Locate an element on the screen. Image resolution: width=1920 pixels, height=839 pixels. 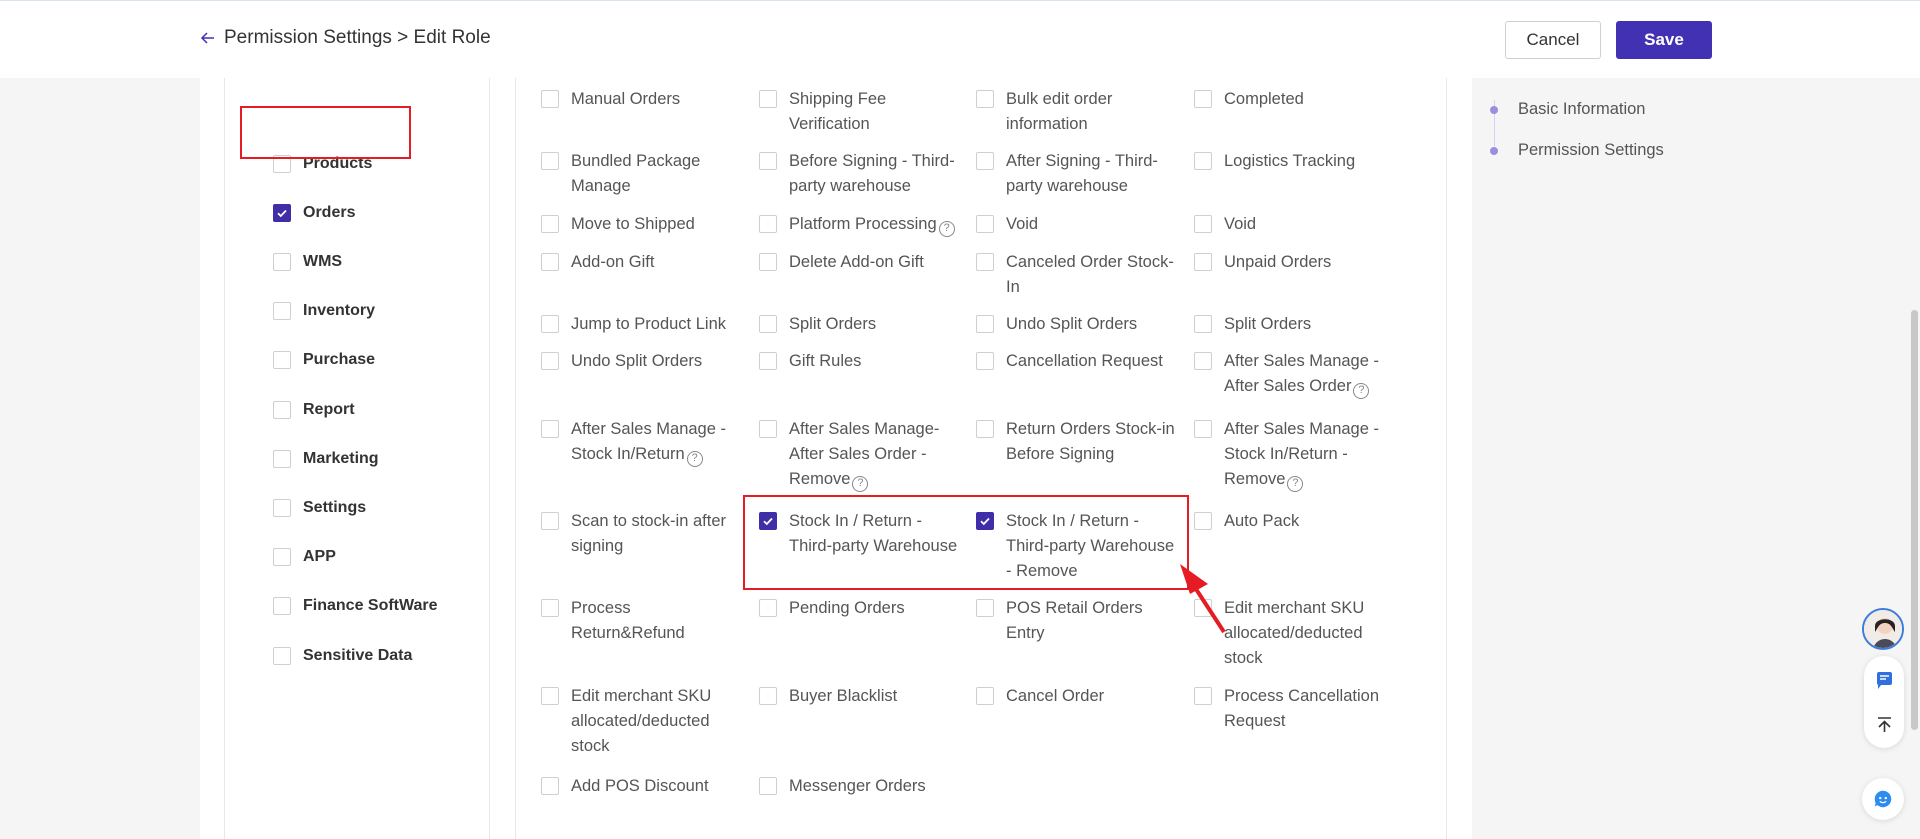
permission-item: Pending Orders is located at coordinates (859, 608).